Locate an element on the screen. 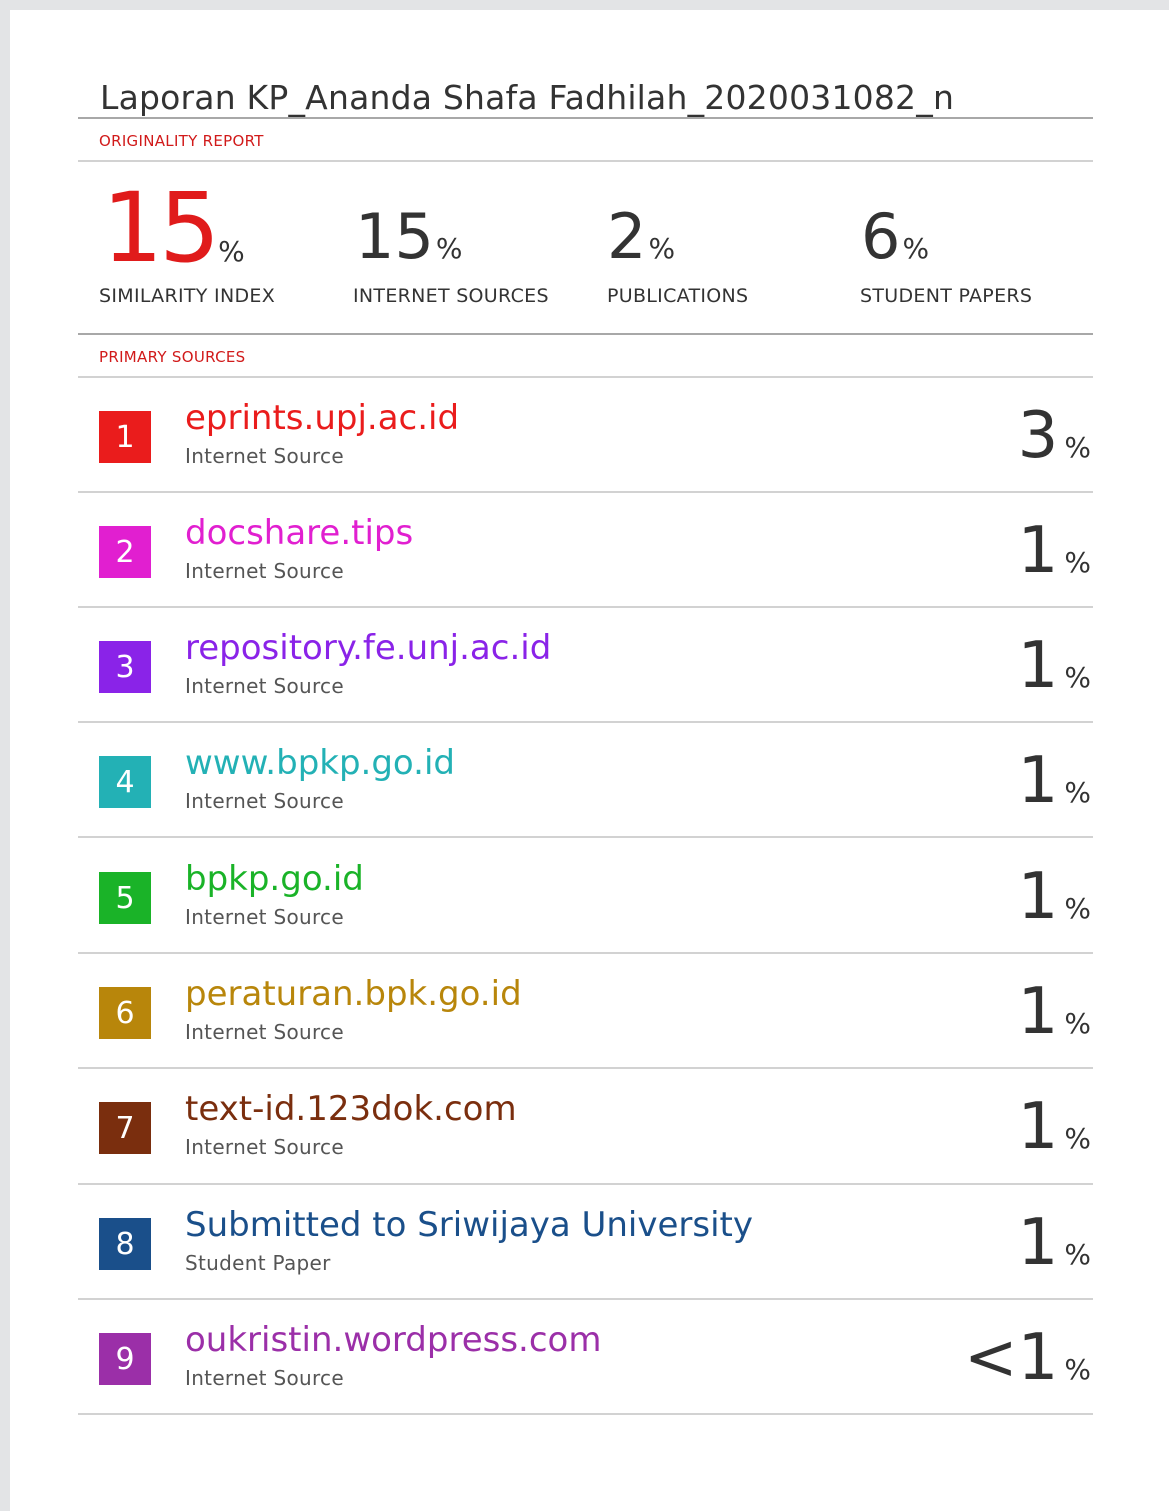 Image resolution: width=1169 pixels, height=1511 pixels. source-row-7: 7 text-id.123dok.com Internet Source 1% is located at coordinates (585, 1126).